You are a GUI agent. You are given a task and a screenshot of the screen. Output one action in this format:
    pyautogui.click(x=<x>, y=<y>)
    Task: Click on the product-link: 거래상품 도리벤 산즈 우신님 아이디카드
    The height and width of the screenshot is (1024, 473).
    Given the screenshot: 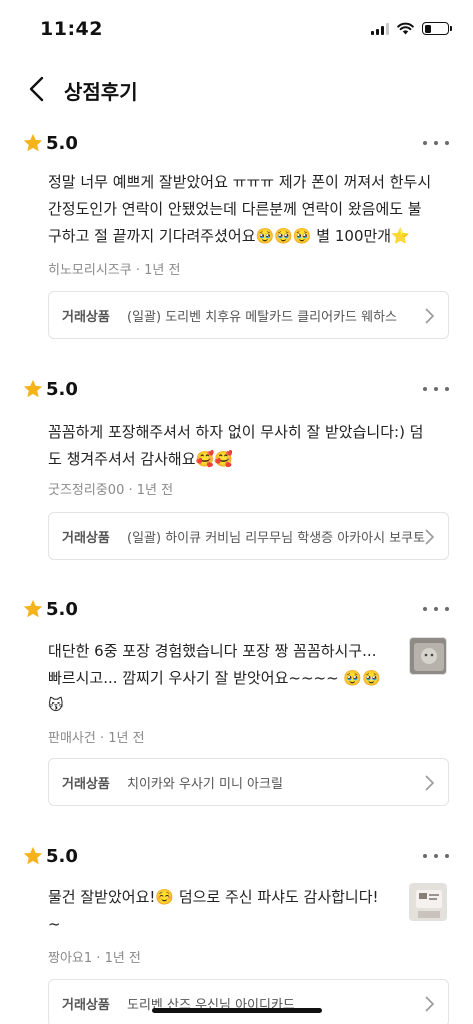 What is the action you would take?
    pyautogui.click(x=248, y=1001)
    